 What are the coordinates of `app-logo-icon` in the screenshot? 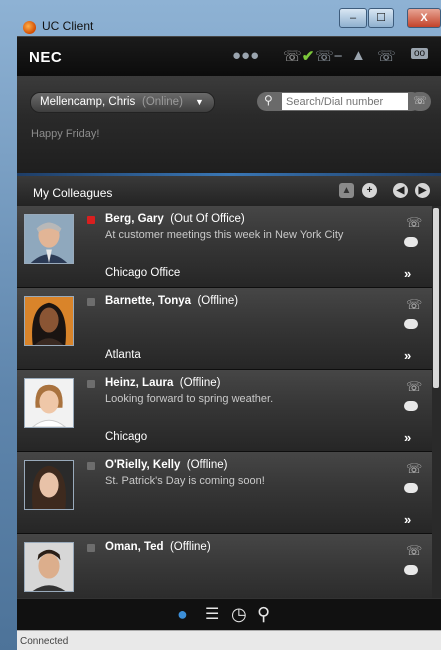 It's located at (29, 27).